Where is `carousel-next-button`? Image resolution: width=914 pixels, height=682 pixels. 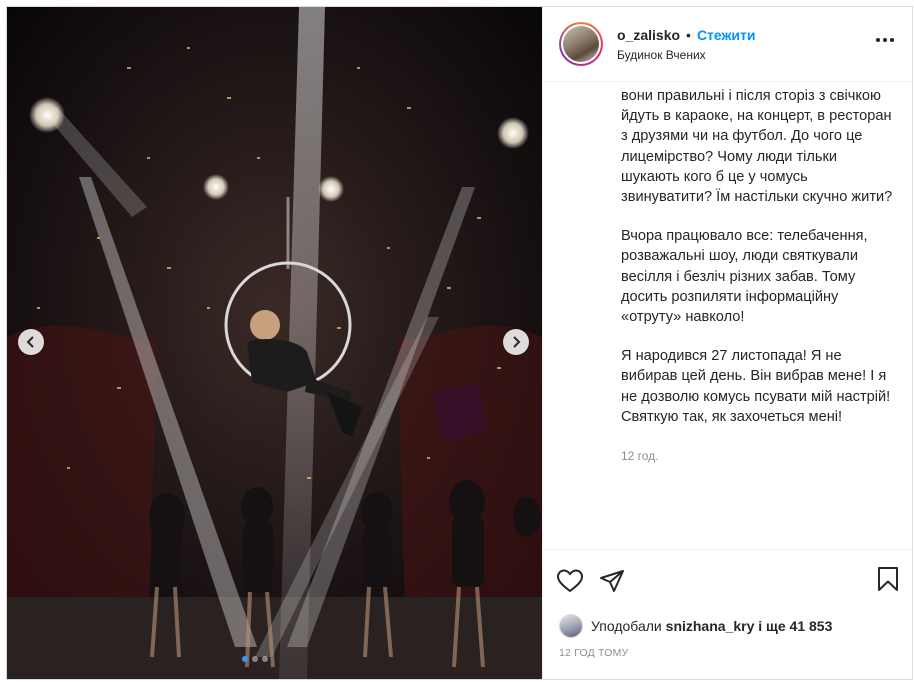
carousel-next-button is located at coordinates (516, 342).